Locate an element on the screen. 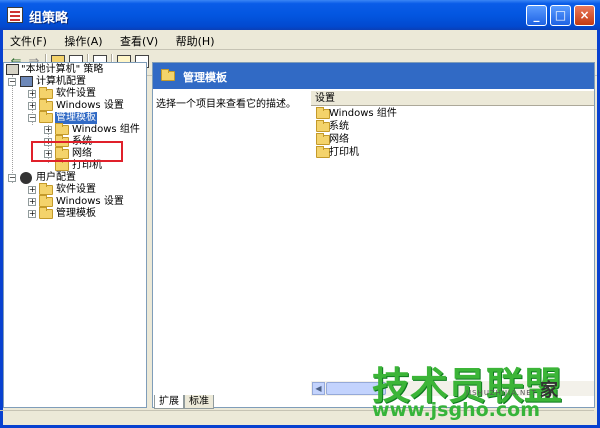 Image resolution: width=600 pixels, height=428 pixels. details-header: 管理模板 is located at coordinates (373, 76).